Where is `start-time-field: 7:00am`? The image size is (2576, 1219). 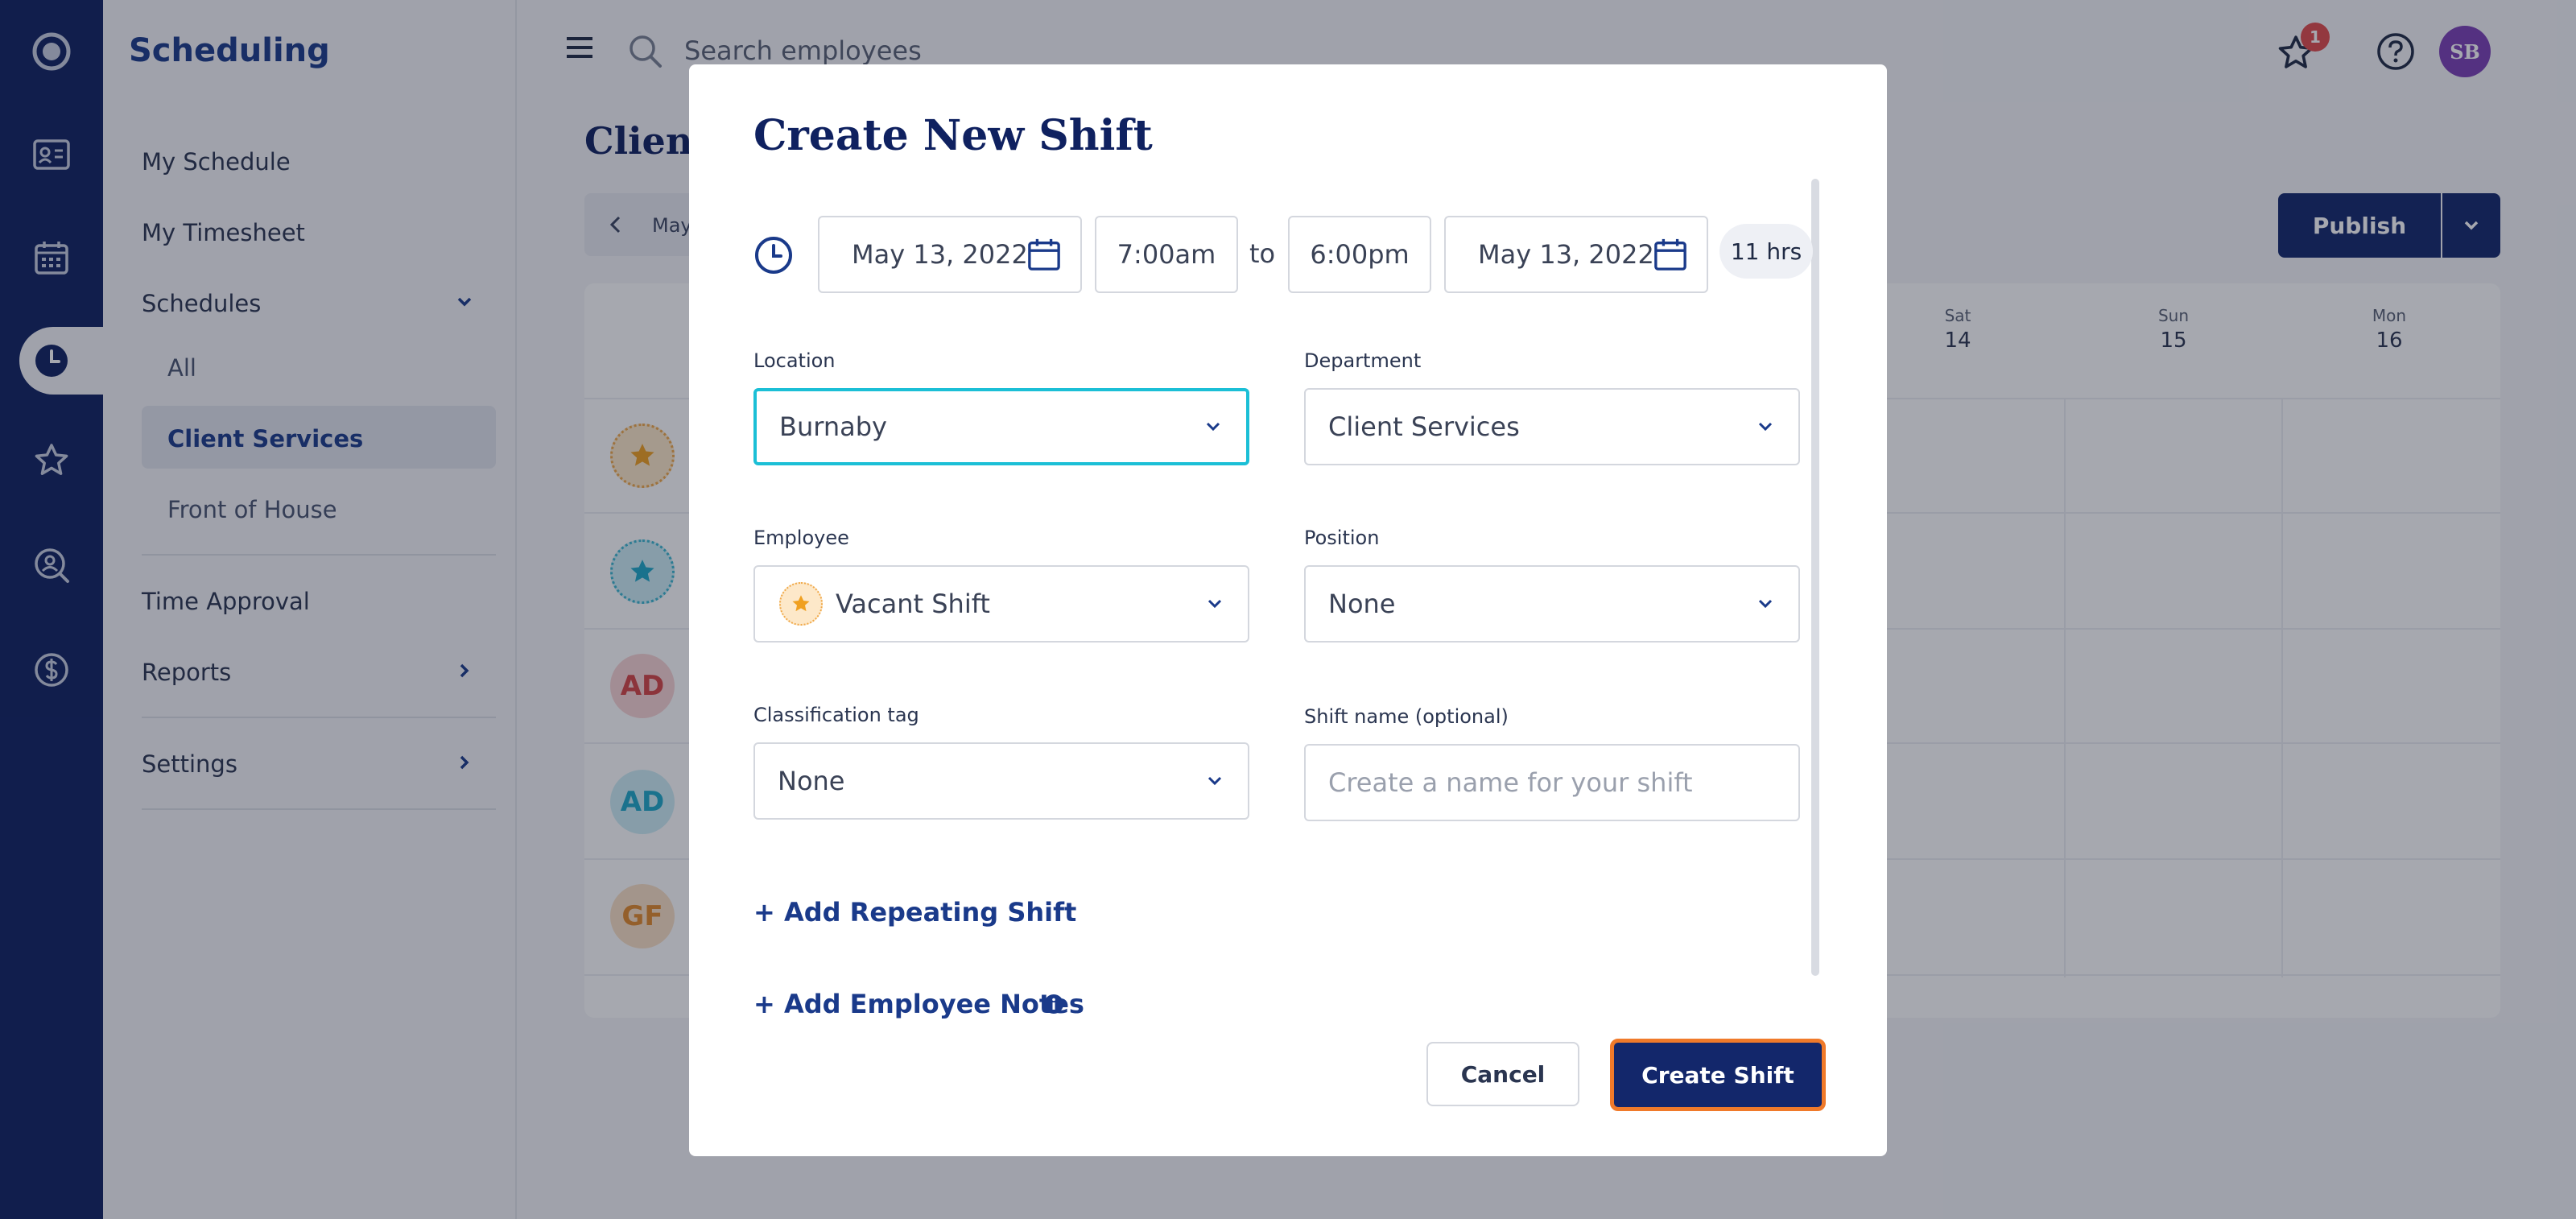
start-time-field: 7:00am is located at coordinates (1166, 254).